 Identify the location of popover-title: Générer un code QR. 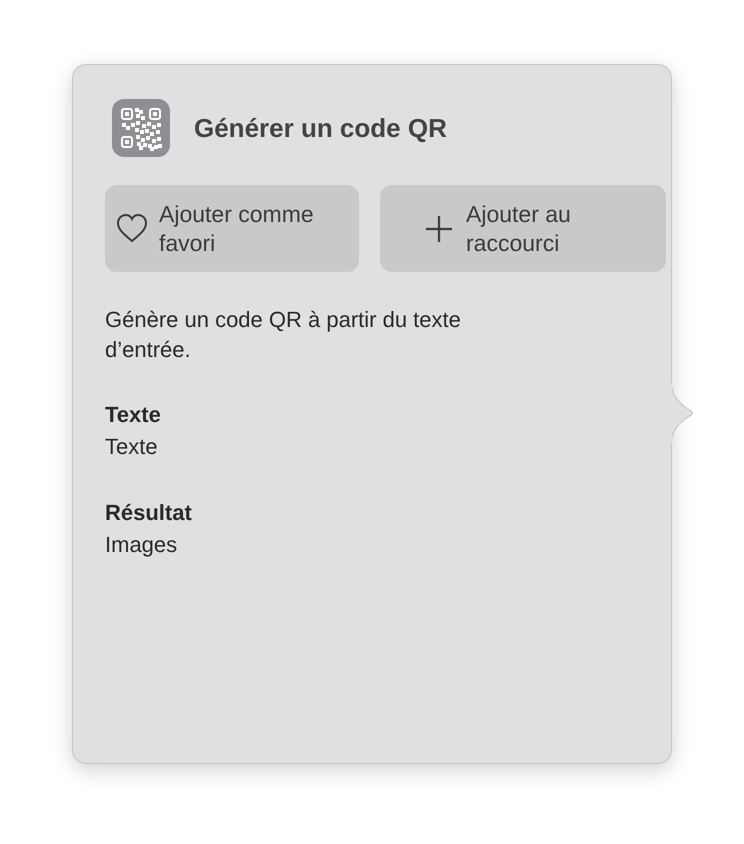
(320, 128).